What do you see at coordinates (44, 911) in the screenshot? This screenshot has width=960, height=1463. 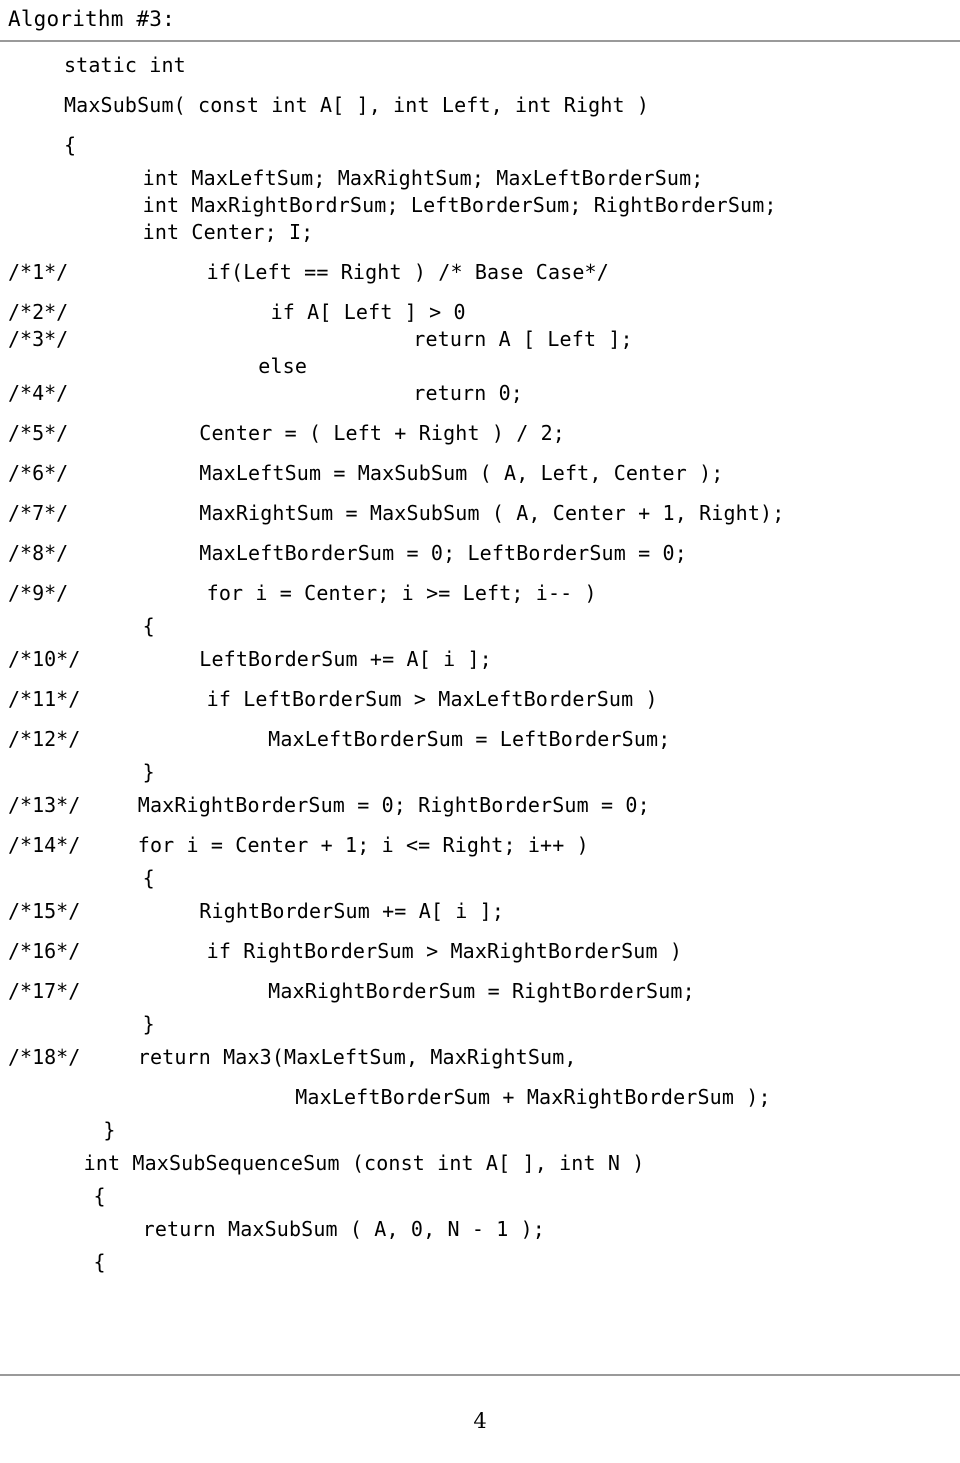 I see `code-line-label: /*15*/` at bounding box center [44, 911].